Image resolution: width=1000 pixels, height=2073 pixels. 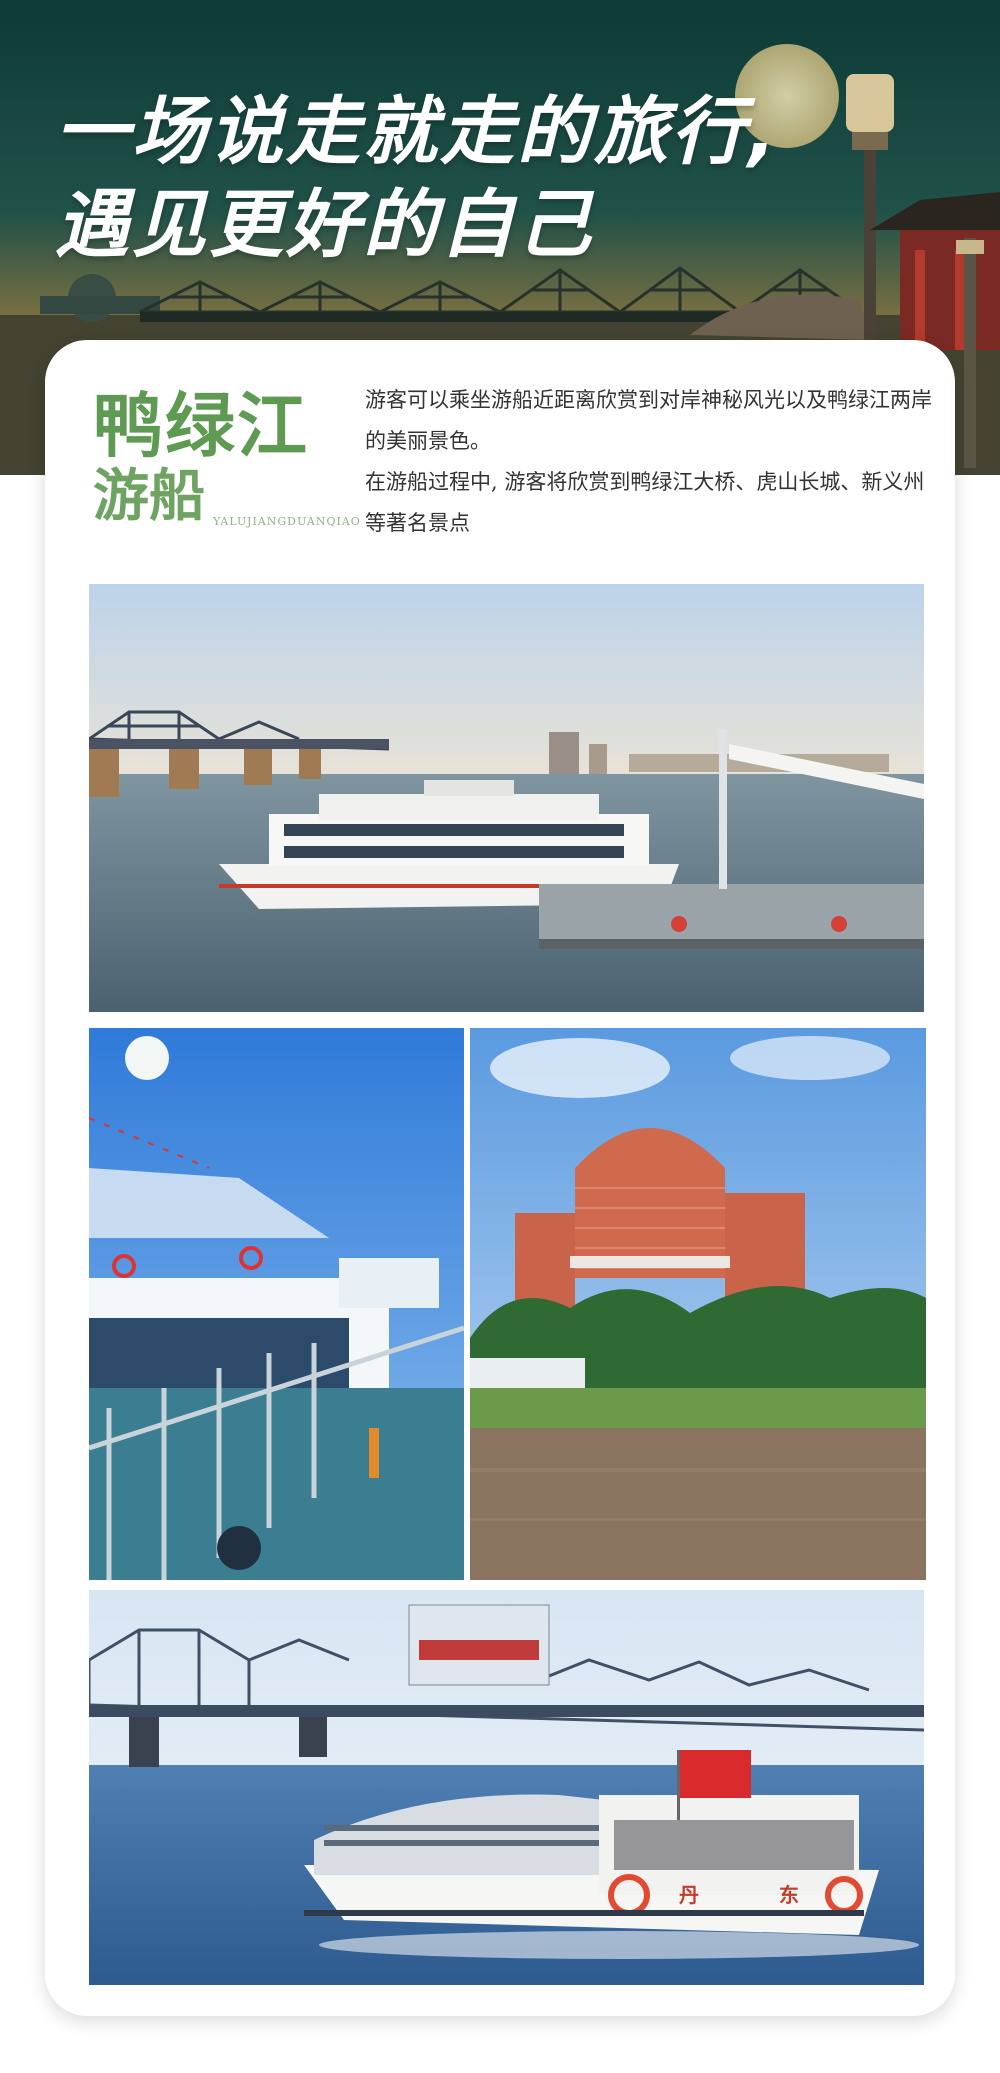 I want to click on title-pinyin: YALUJIANGDUANQIAO, so click(x=287, y=521).